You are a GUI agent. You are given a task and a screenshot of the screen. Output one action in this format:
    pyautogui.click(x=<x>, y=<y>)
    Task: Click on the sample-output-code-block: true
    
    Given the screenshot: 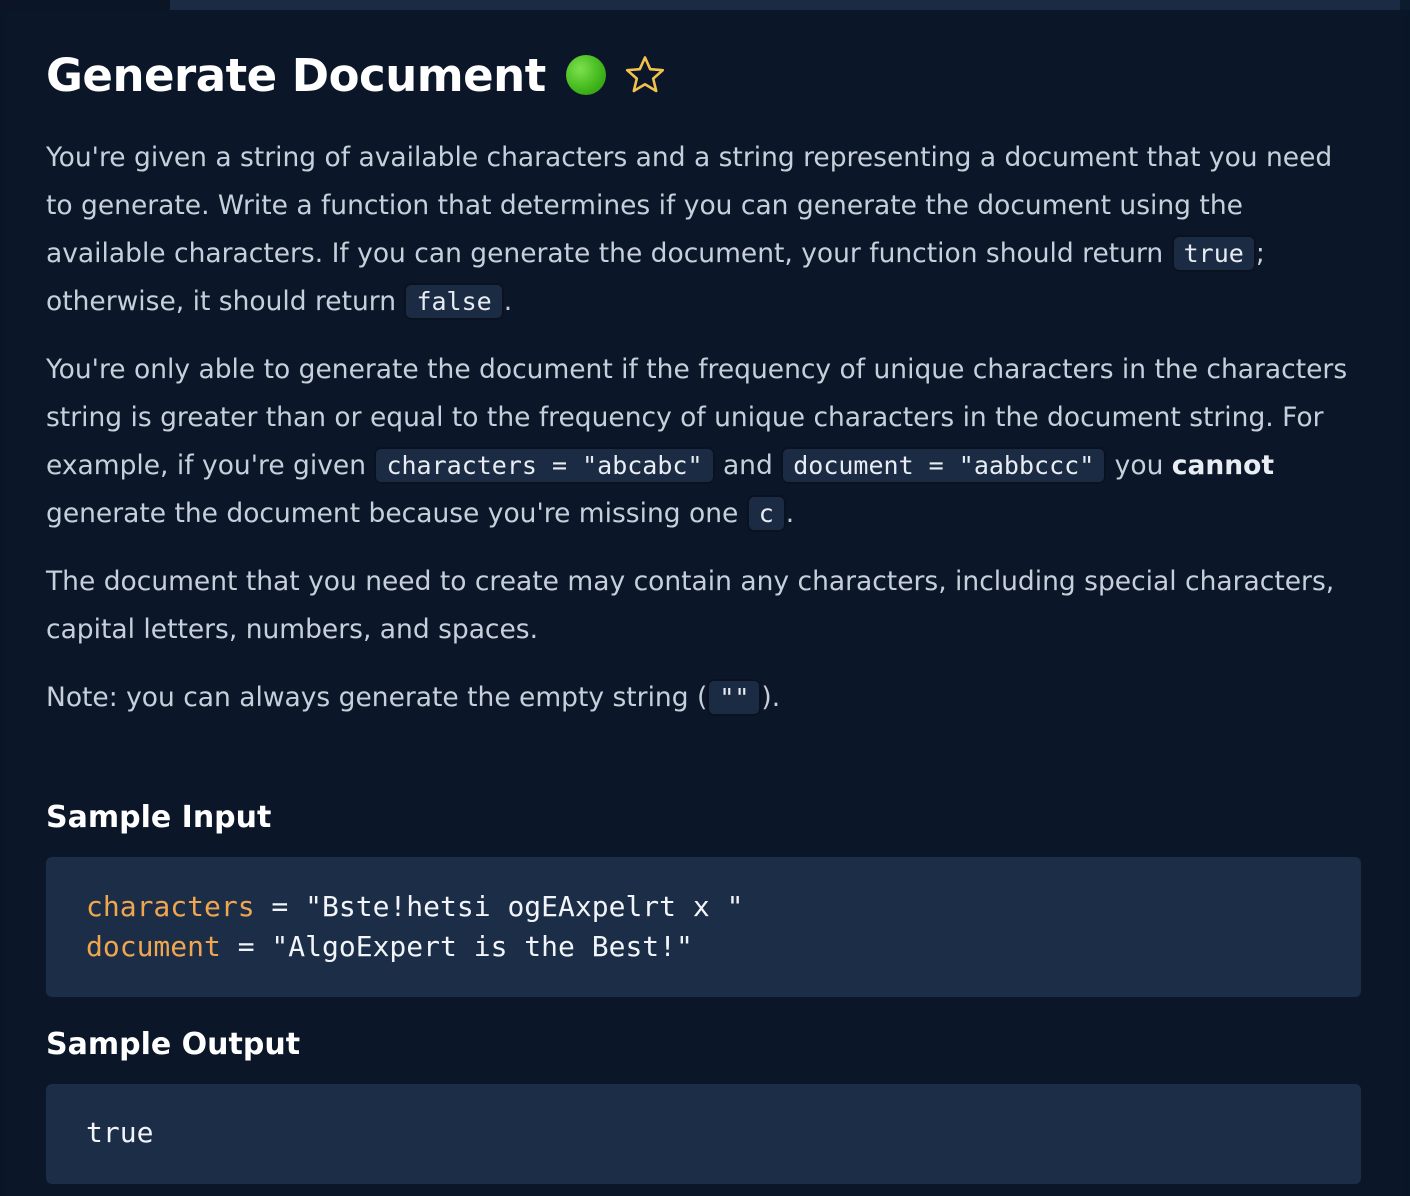 What is the action you would take?
    pyautogui.click(x=703, y=1134)
    